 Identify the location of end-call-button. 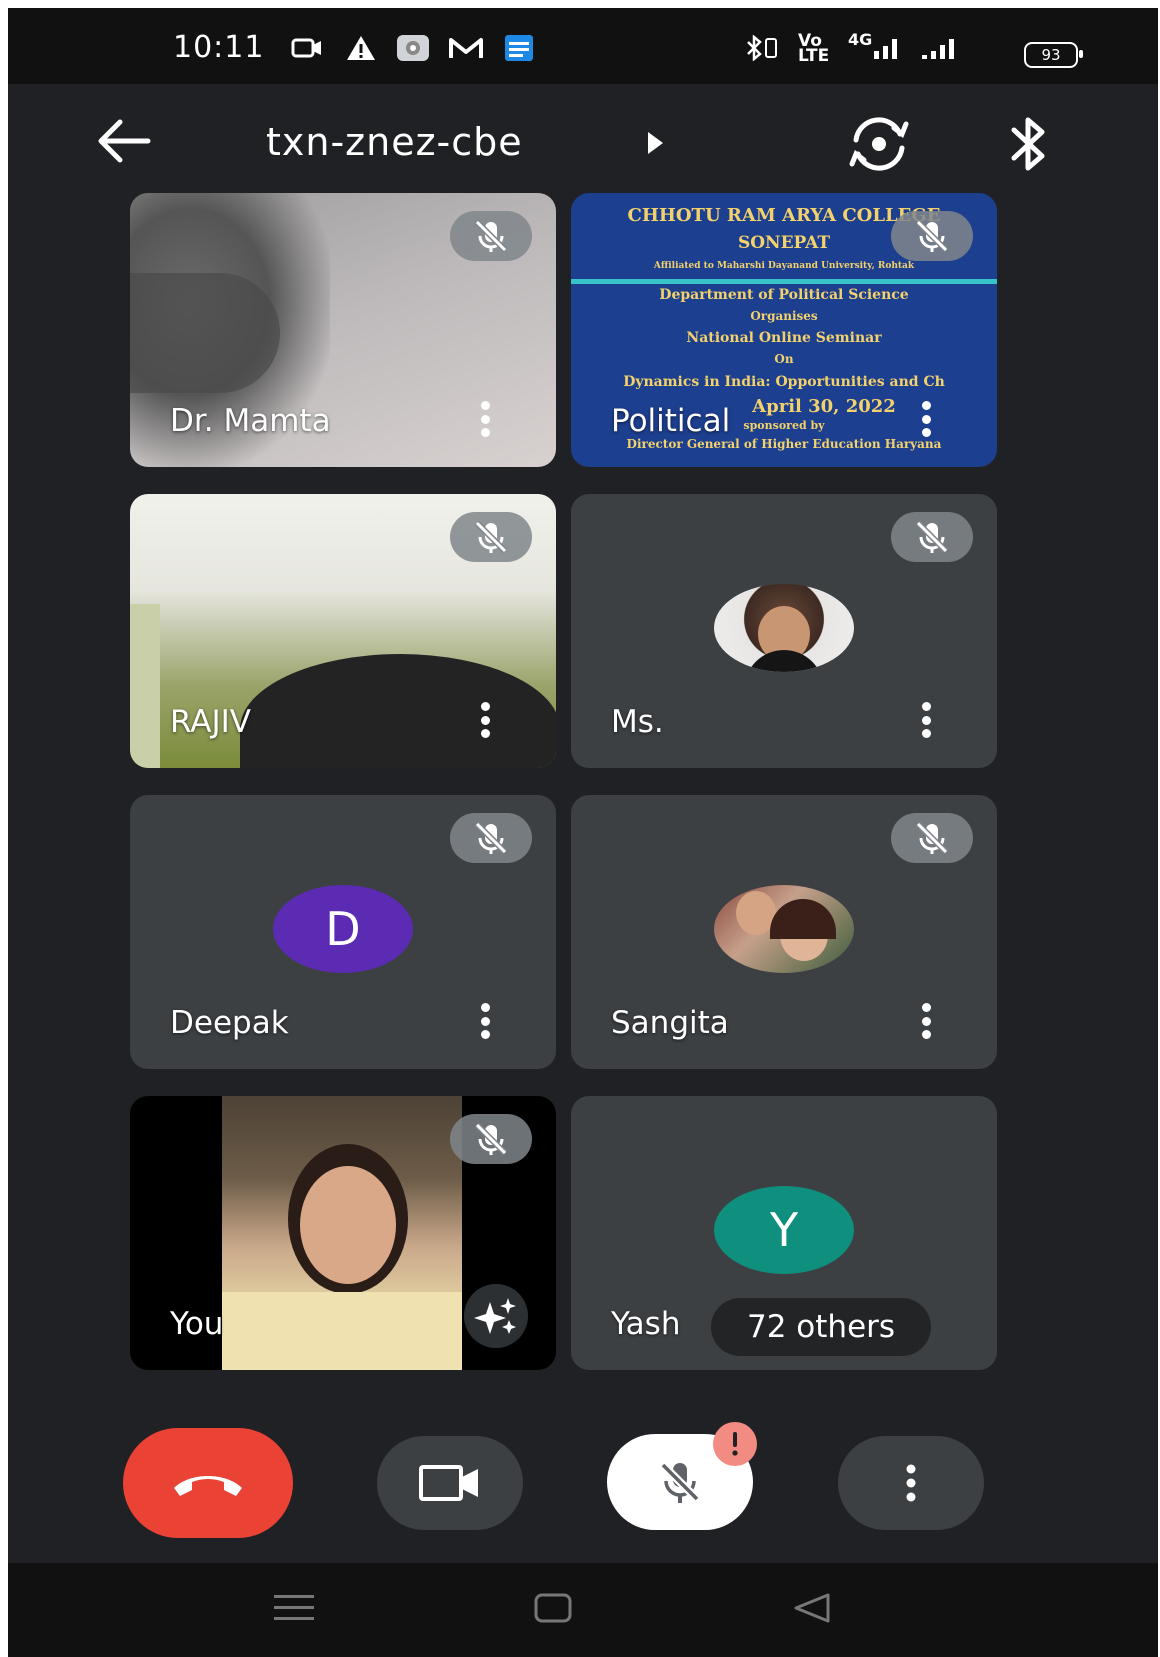
(208, 1483).